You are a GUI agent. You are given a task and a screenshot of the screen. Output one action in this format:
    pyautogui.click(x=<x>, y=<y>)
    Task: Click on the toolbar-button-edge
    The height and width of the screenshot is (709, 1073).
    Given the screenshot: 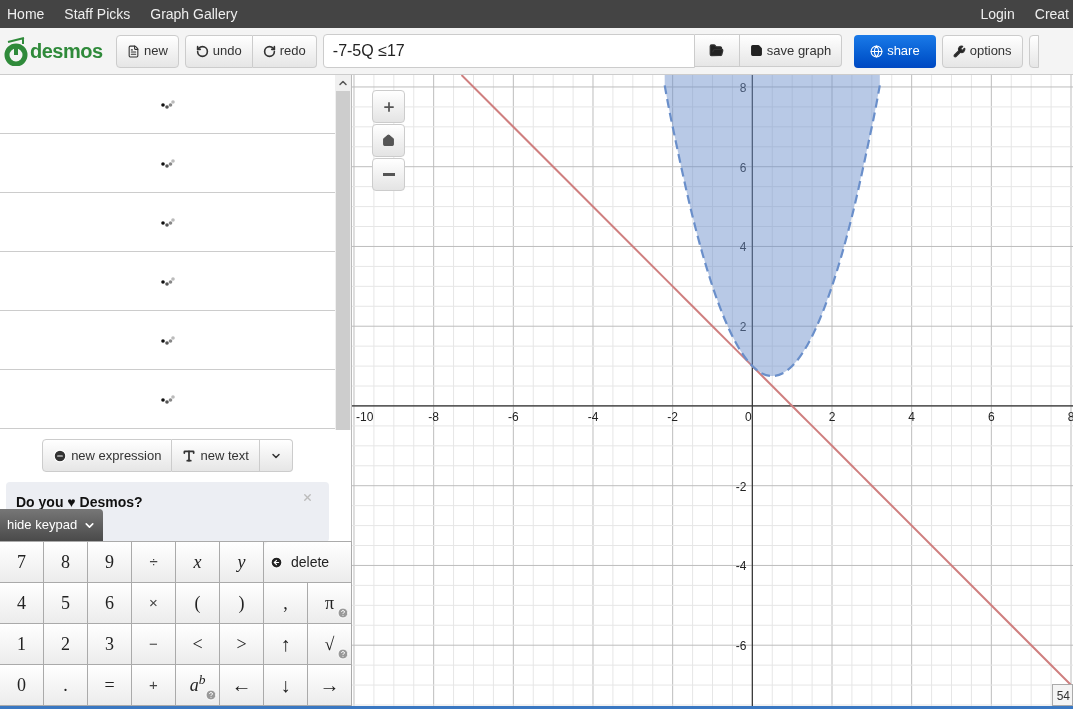 What is the action you would take?
    pyautogui.click(x=1033, y=51)
    